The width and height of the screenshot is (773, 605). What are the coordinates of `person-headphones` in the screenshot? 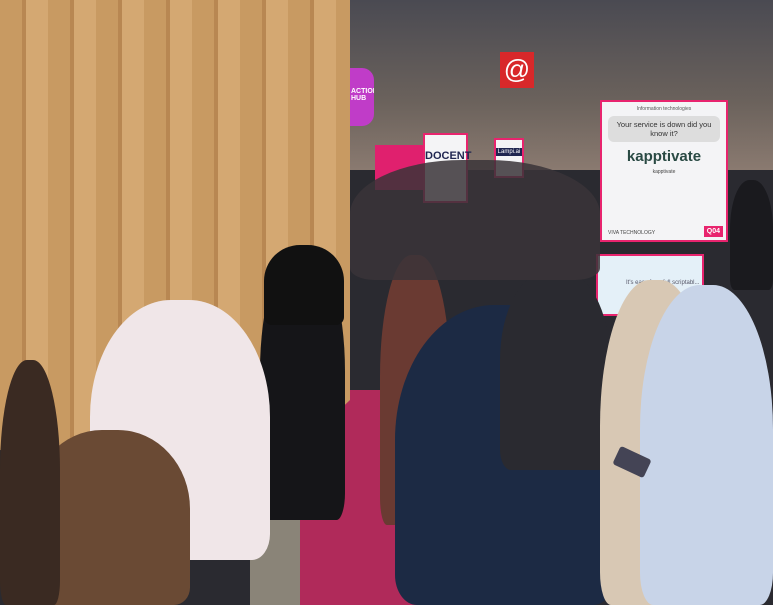 It's located at (555, 370).